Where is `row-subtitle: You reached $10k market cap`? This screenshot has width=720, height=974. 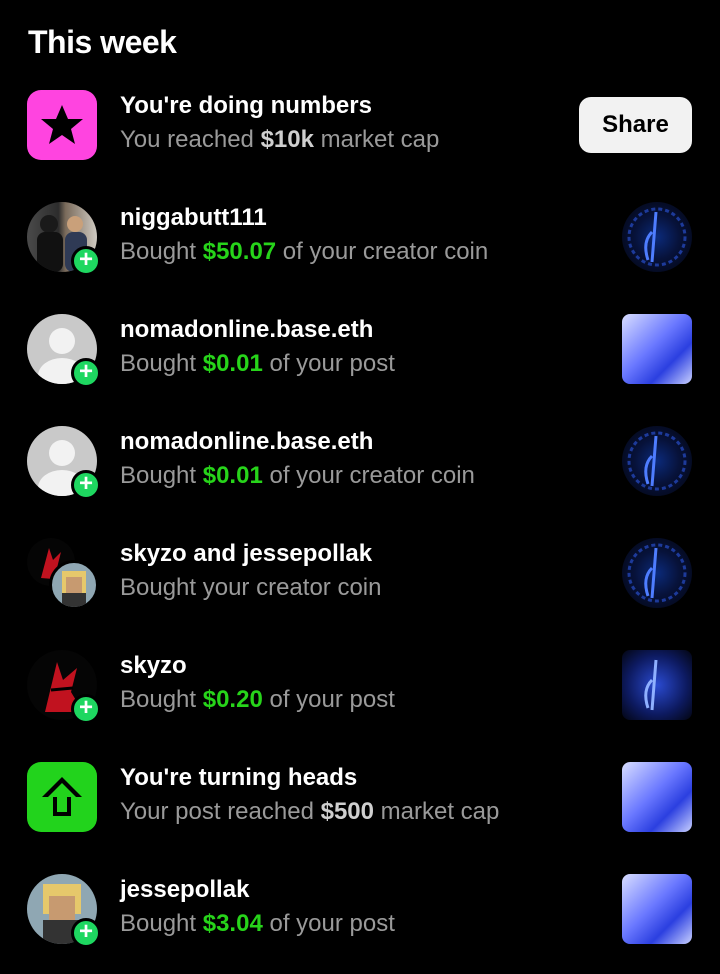 row-subtitle: You reached $10k market cap is located at coordinates (280, 139).